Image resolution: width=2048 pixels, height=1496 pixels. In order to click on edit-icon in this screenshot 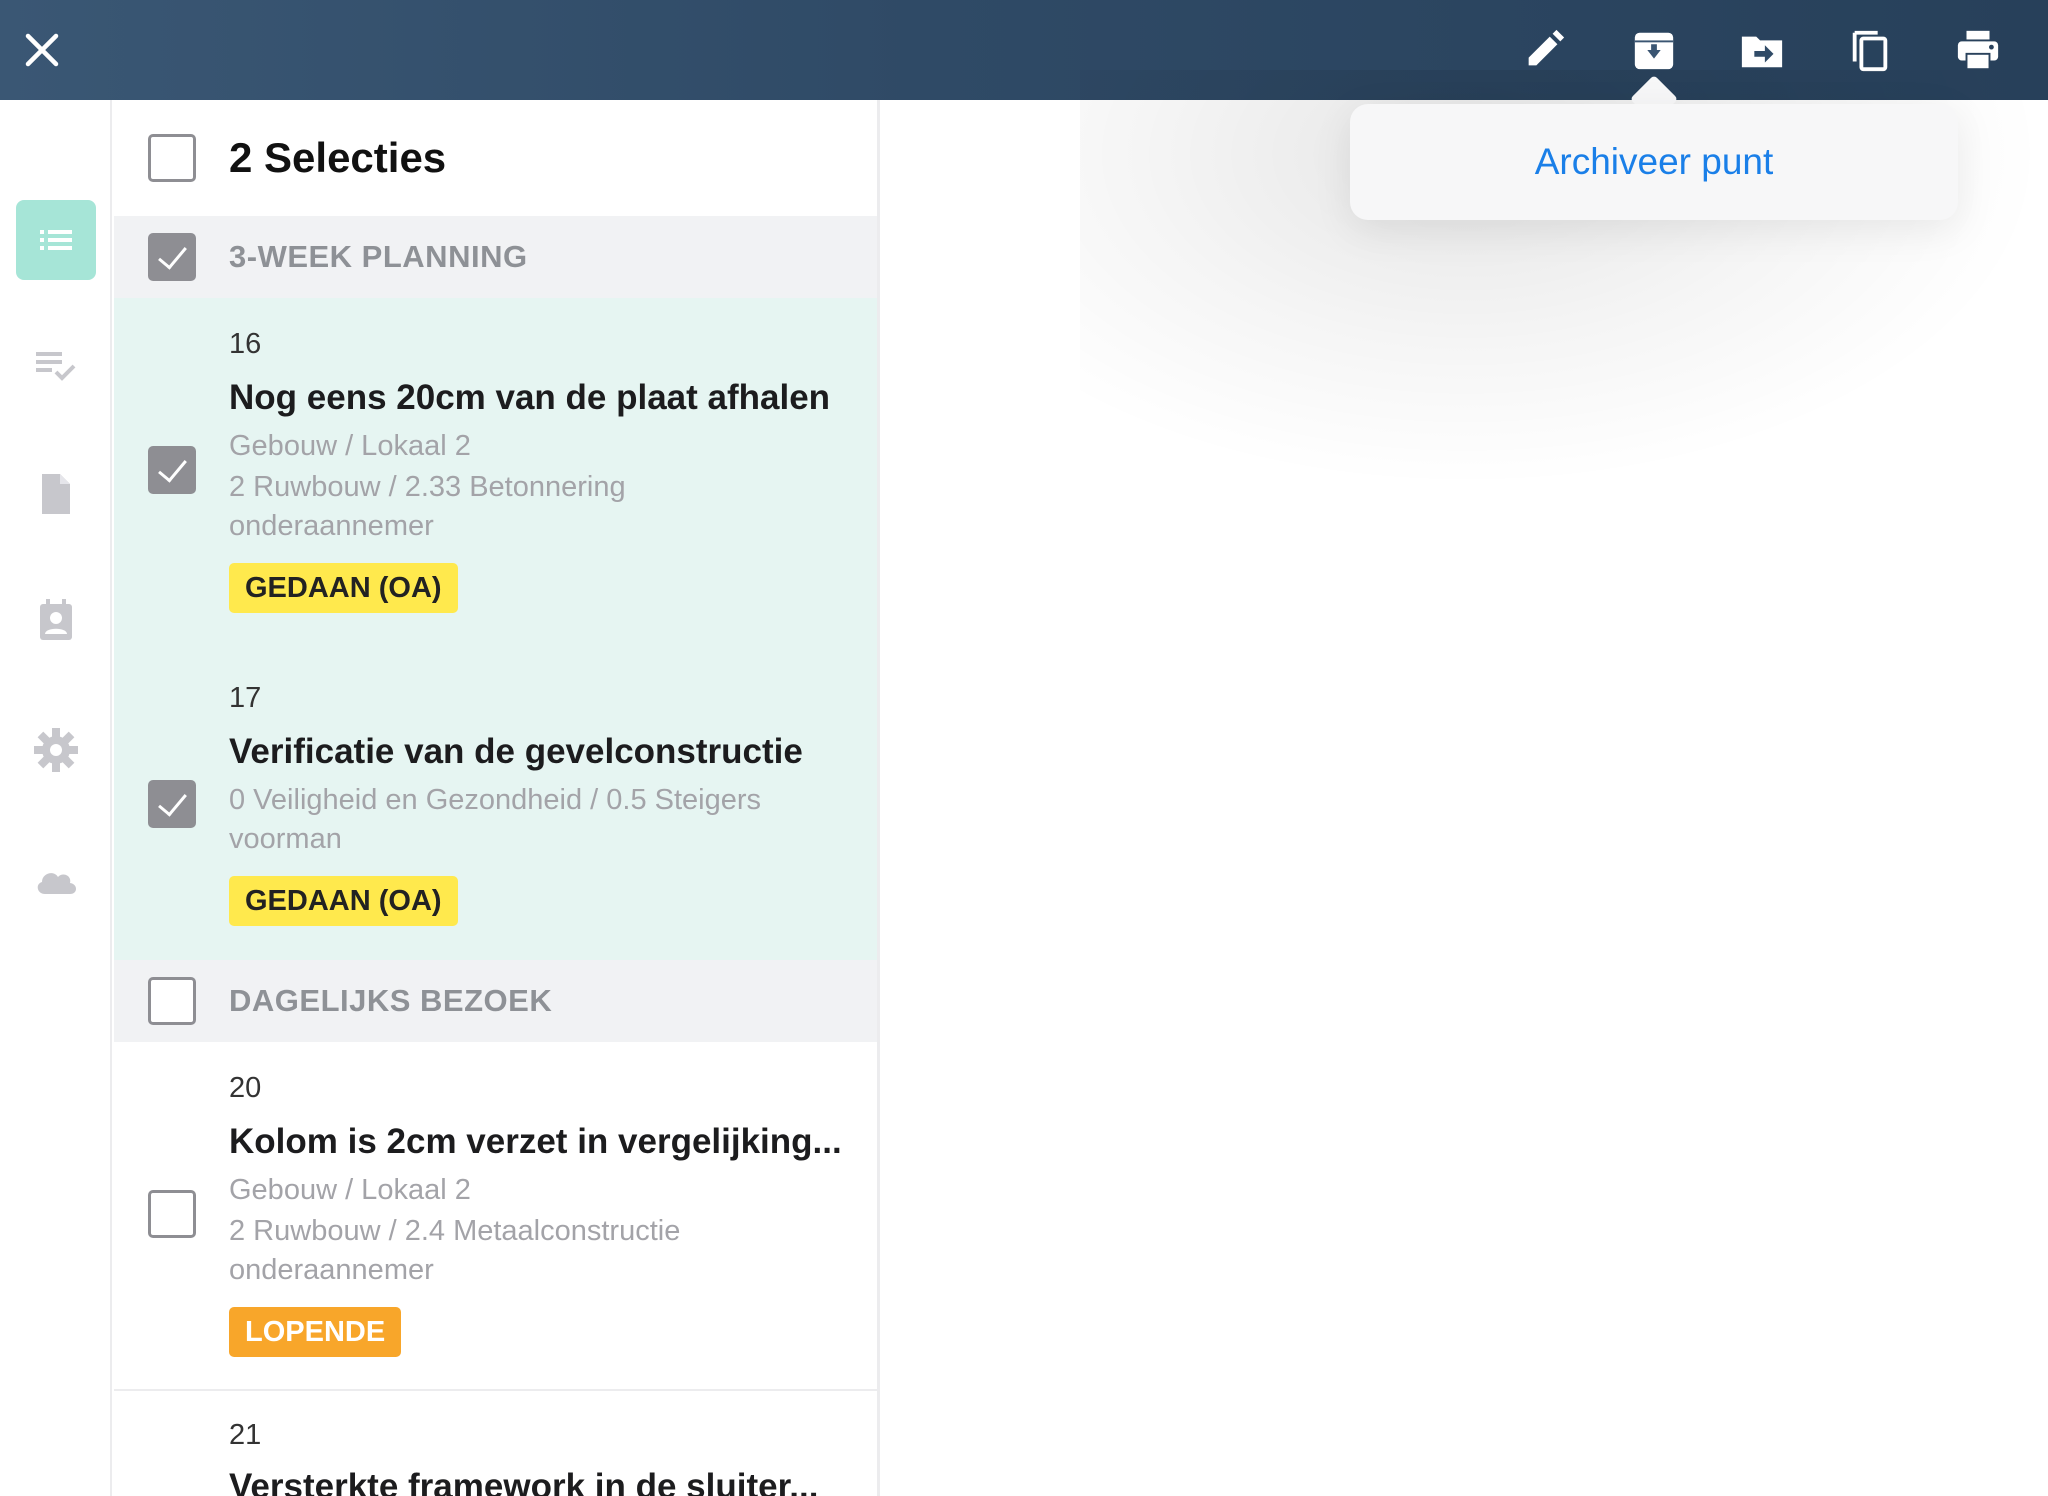, I will do `click(1544, 50)`.